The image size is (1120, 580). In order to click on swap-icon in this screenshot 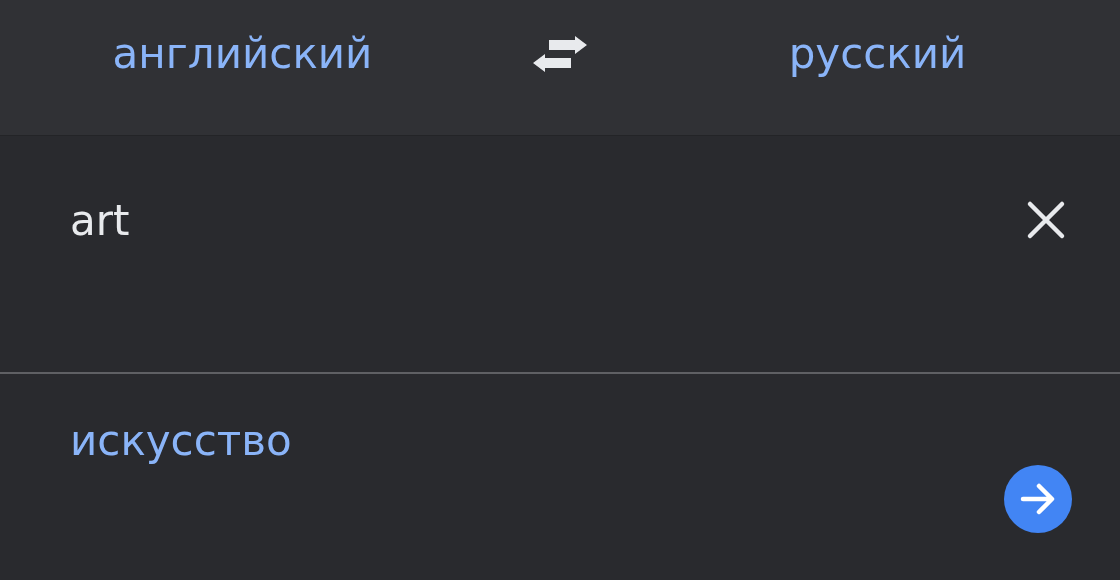, I will do `click(560, 53)`.